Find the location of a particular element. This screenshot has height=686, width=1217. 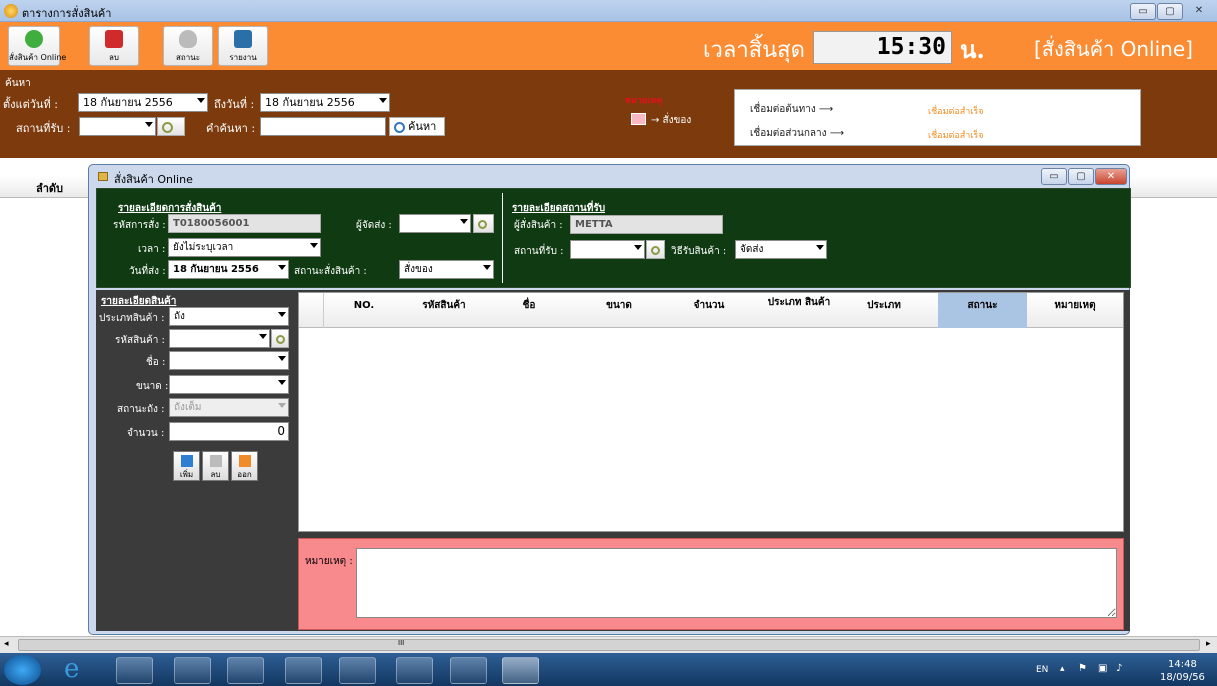

add-button: เพิ่ม is located at coordinates (186, 466).